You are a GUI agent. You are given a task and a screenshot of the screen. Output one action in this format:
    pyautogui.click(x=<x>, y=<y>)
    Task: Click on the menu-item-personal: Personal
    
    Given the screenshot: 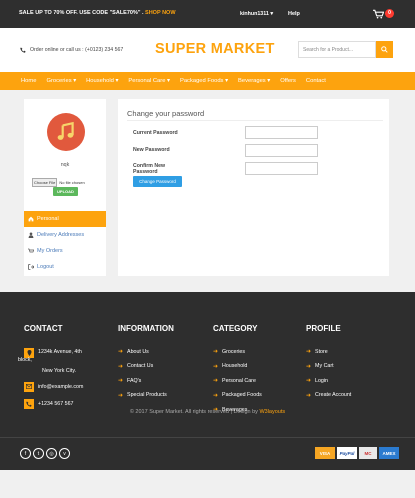 What is the action you would take?
    pyautogui.click(x=65, y=219)
    